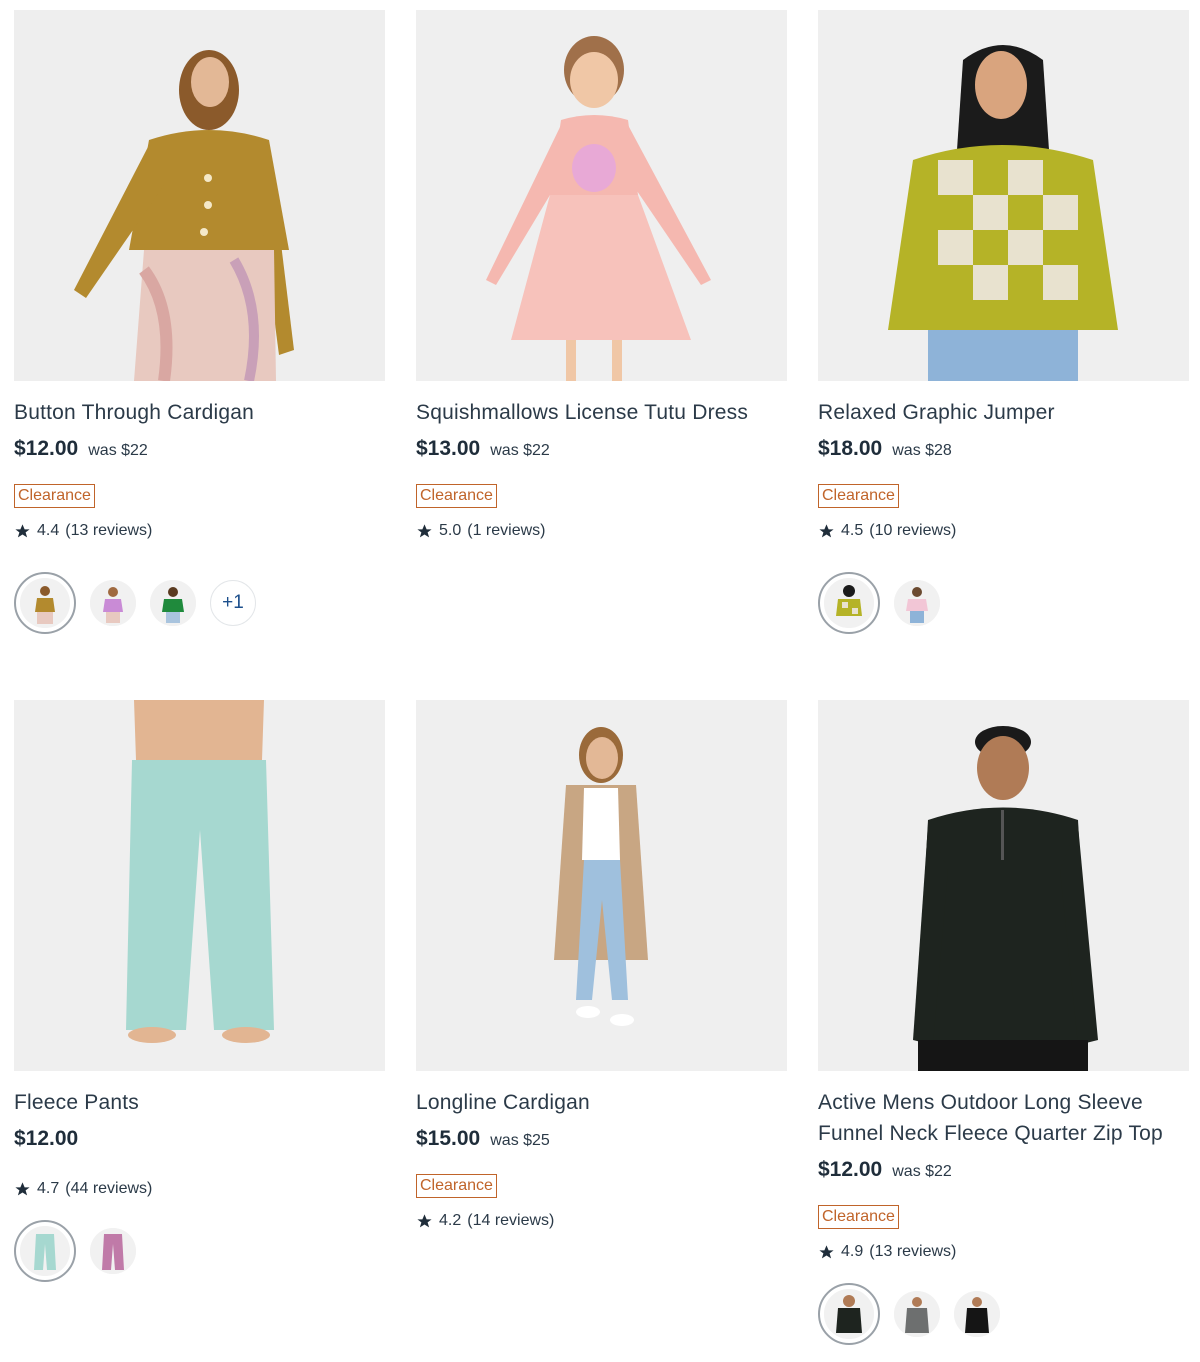 This screenshot has height=1362, width=1200. Describe the element at coordinates (980, 1102) in the screenshot. I see `product-title-line-1: Active Mens Outdoor Long Sleeve` at that location.